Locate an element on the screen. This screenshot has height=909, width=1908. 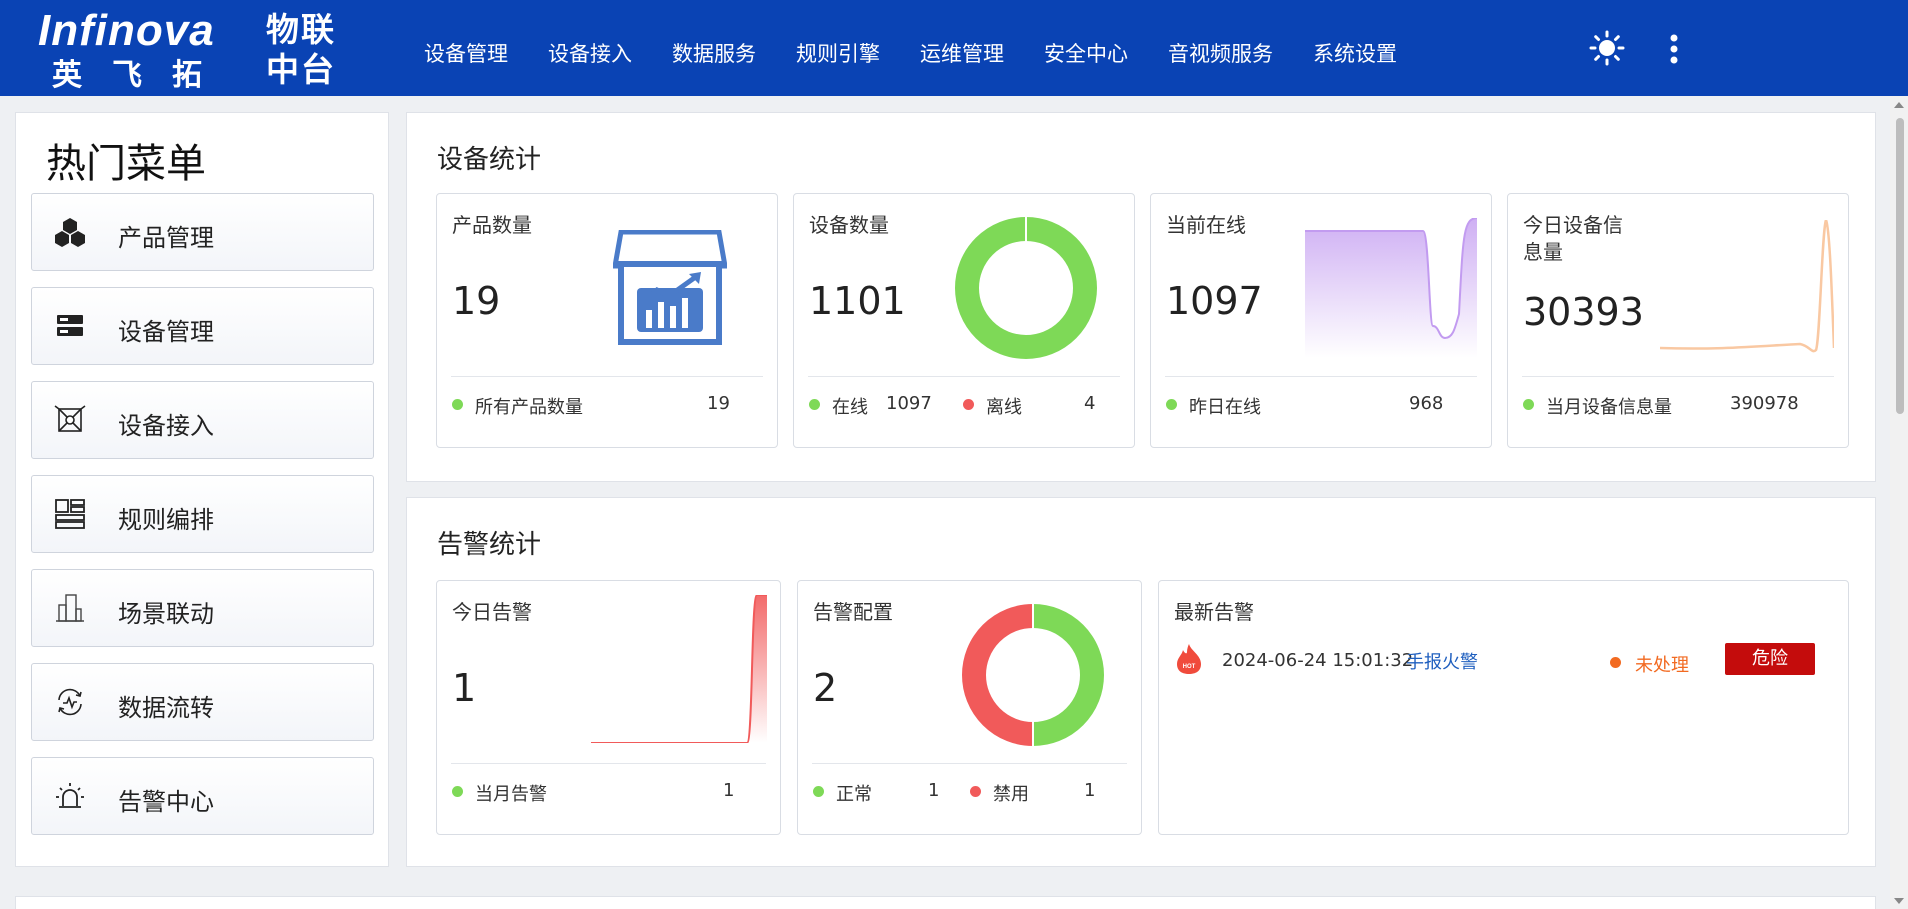
nav-device-management: 设备管理 is located at coordinates (466, 51).